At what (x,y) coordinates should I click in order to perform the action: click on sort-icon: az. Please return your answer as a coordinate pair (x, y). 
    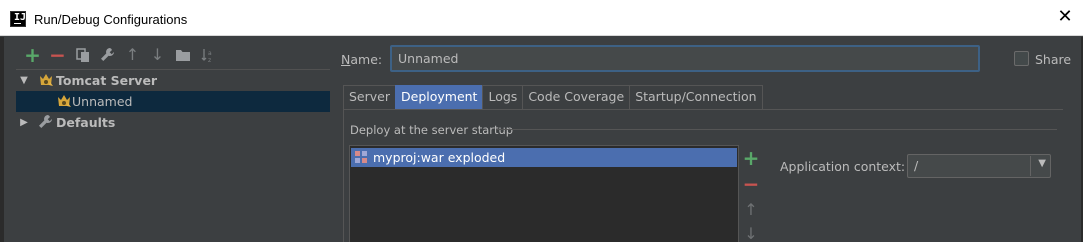
    Looking at the image, I should click on (207, 55).